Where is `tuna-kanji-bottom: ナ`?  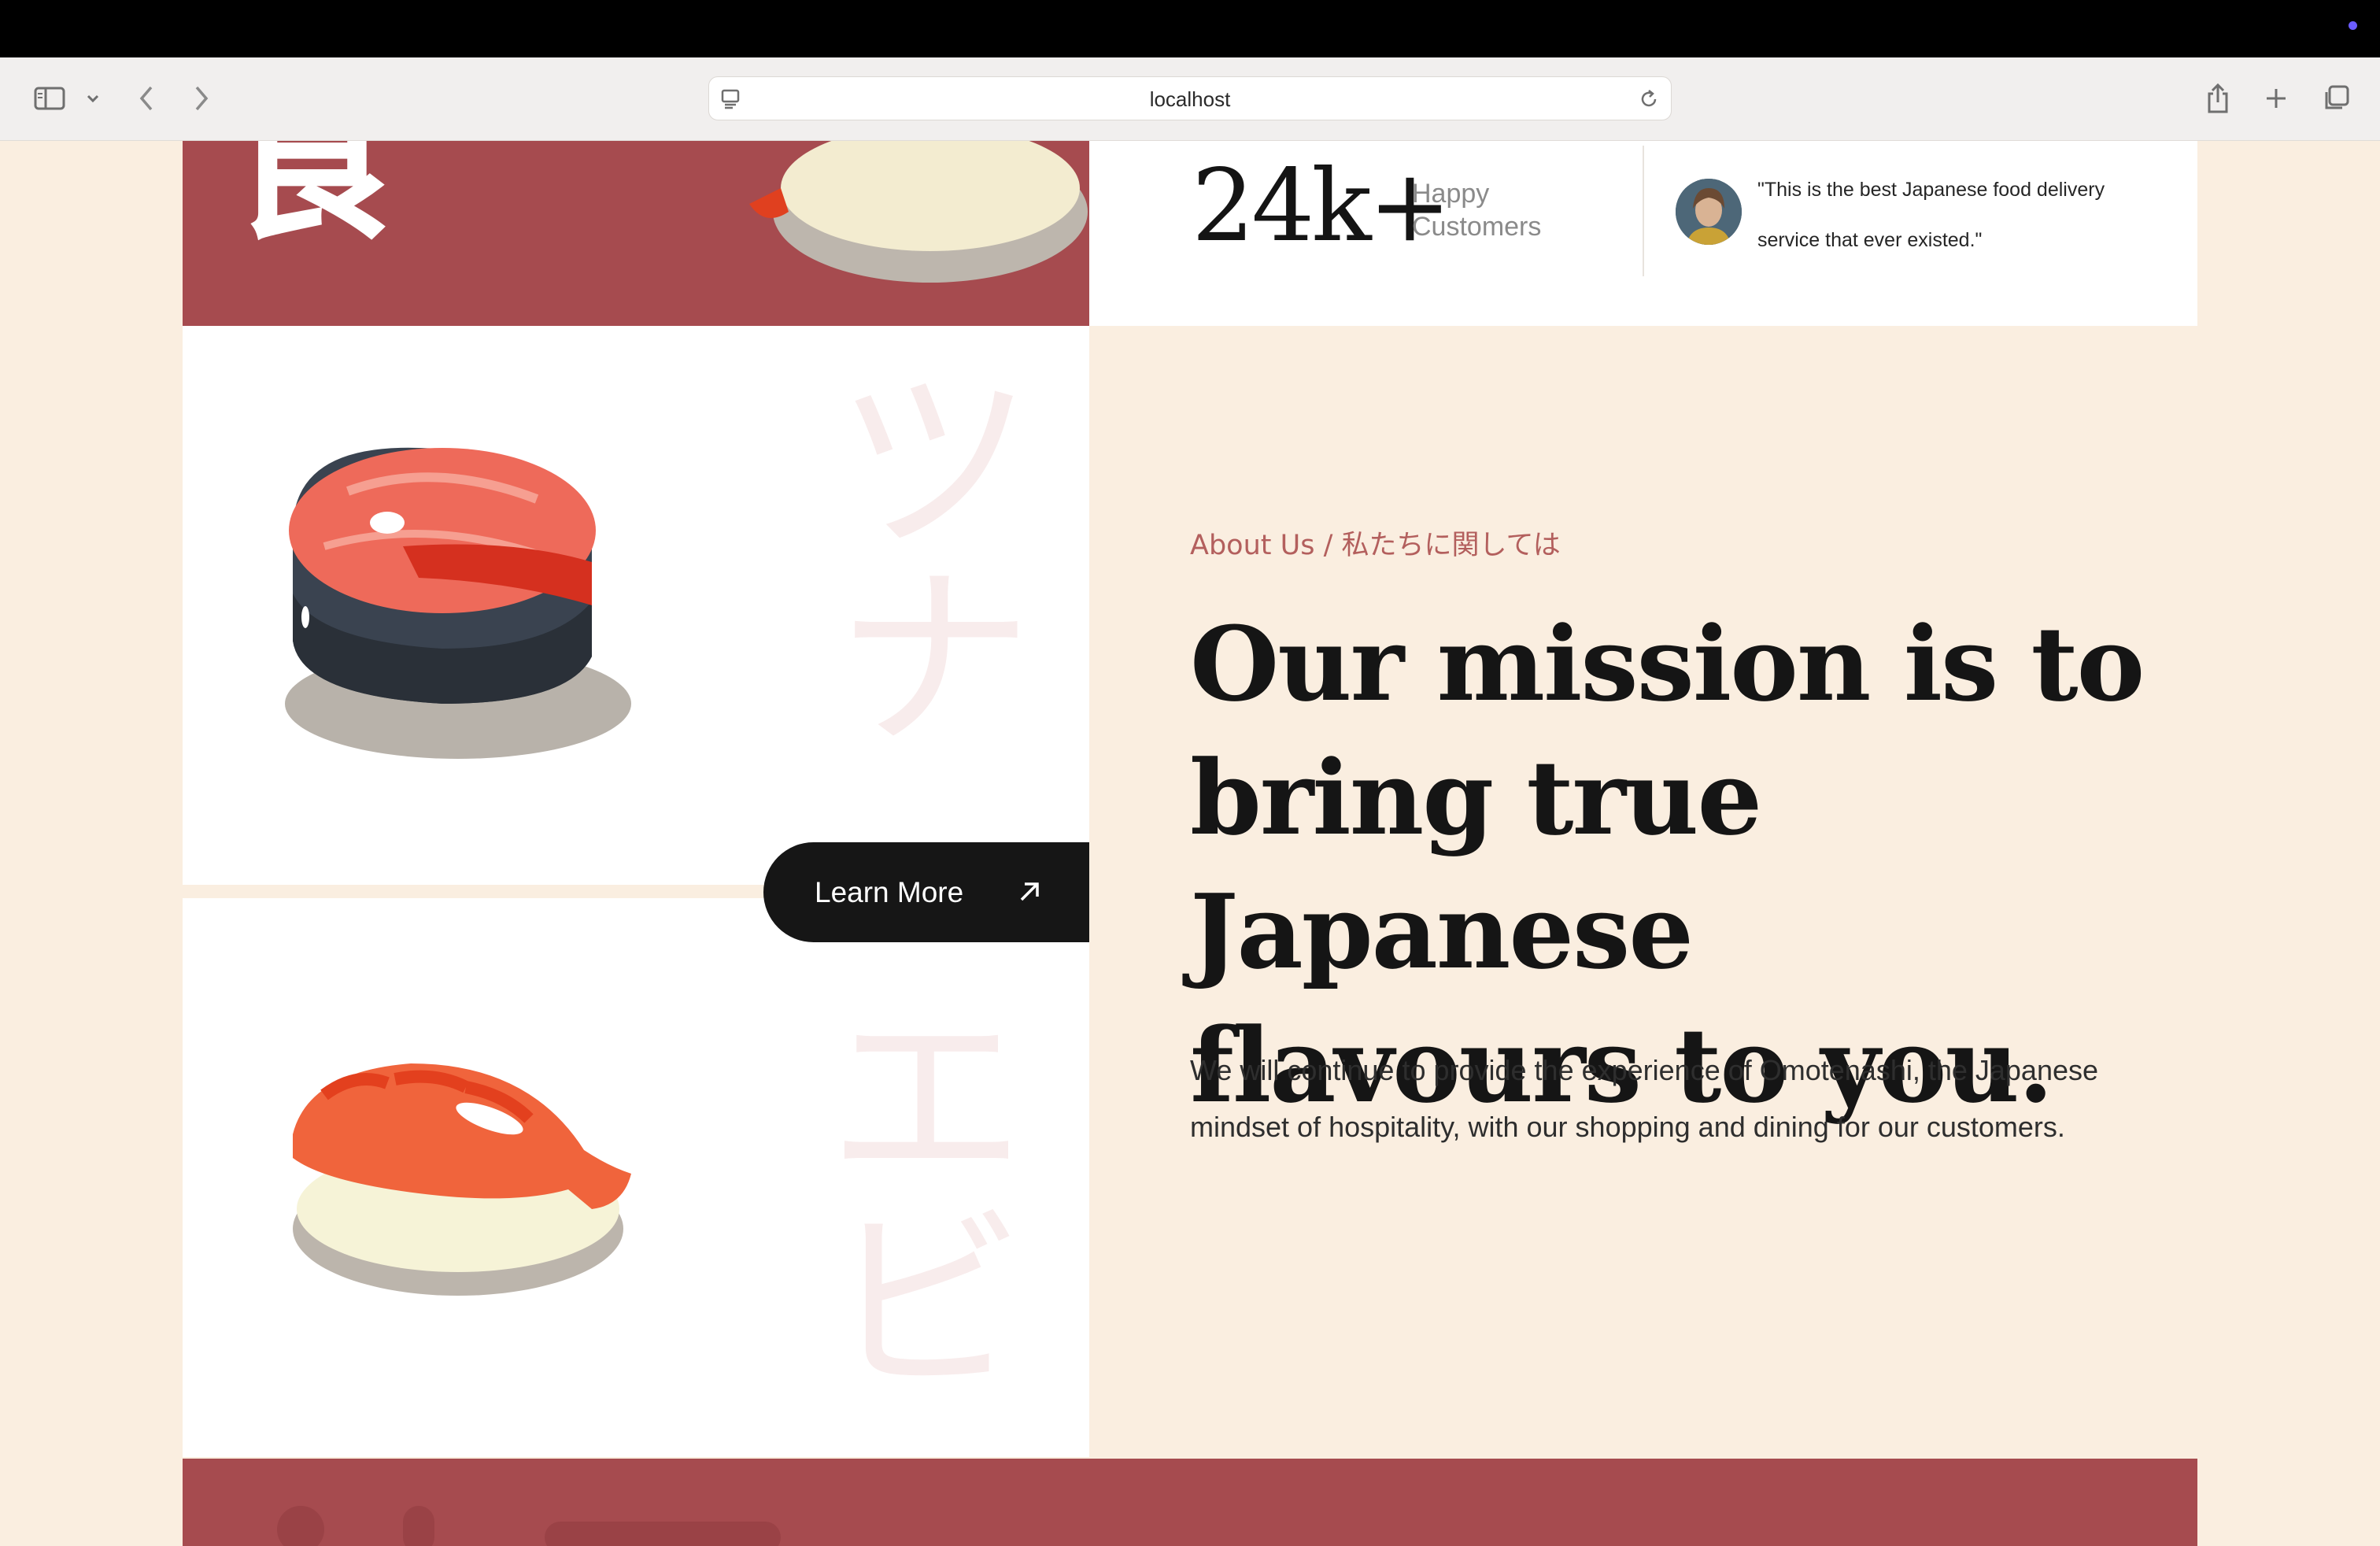 tuna-kanji-bottom: ナ is located at coordinates (934, 660).